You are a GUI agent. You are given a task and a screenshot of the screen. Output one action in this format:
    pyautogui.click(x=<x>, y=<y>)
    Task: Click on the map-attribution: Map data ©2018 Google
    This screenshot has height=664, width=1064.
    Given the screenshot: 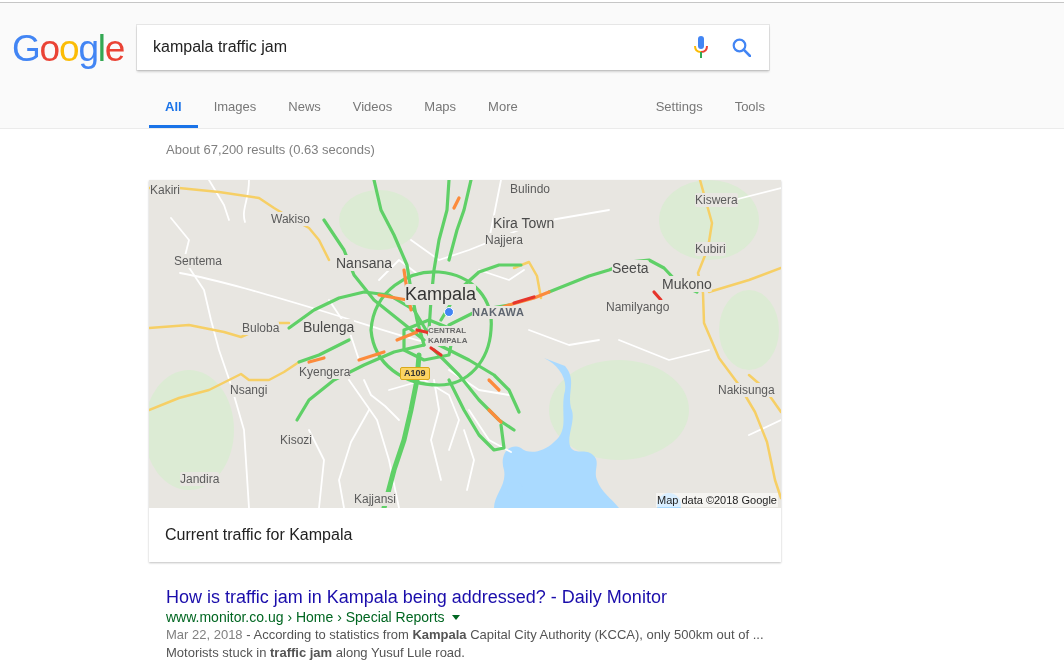 What is the action you would take?
    pyautogui.click(x=716, y=500)
    